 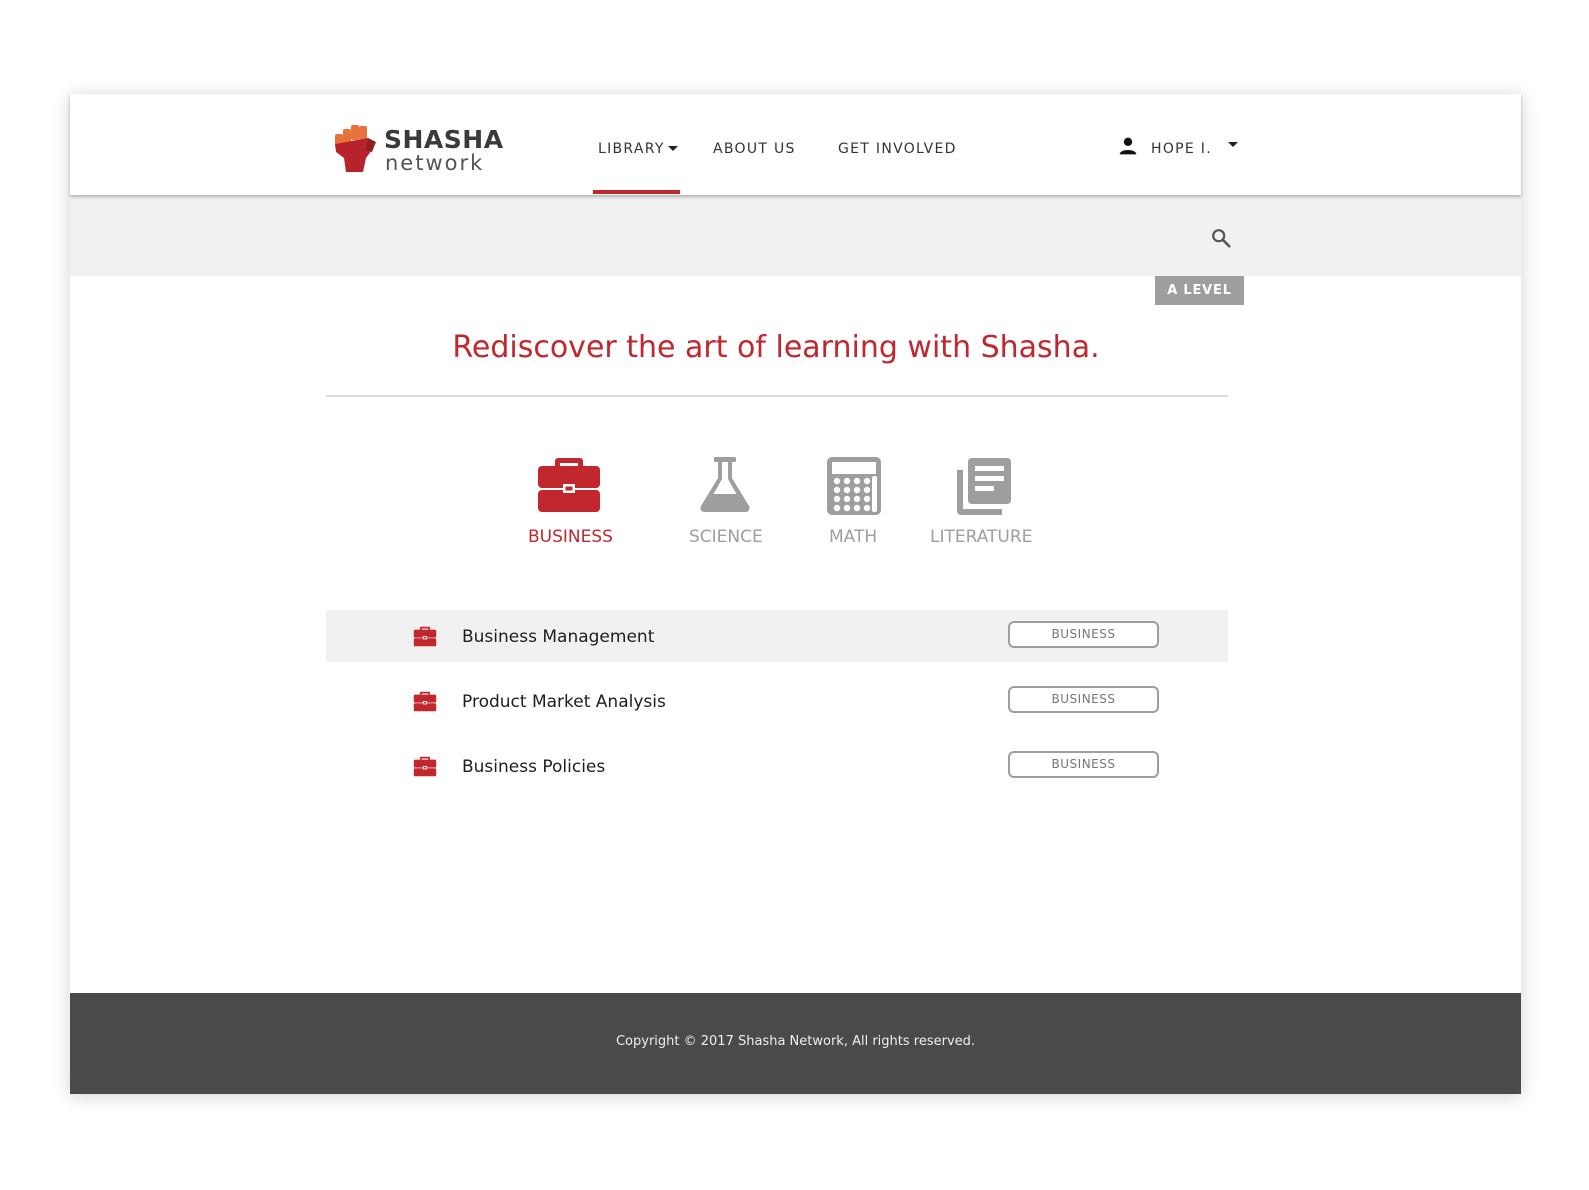 What do you see at coordinates (570, 537) in the screenshot?
I see `category-business-label: BUSINESS` at bounding box center [570, 537].